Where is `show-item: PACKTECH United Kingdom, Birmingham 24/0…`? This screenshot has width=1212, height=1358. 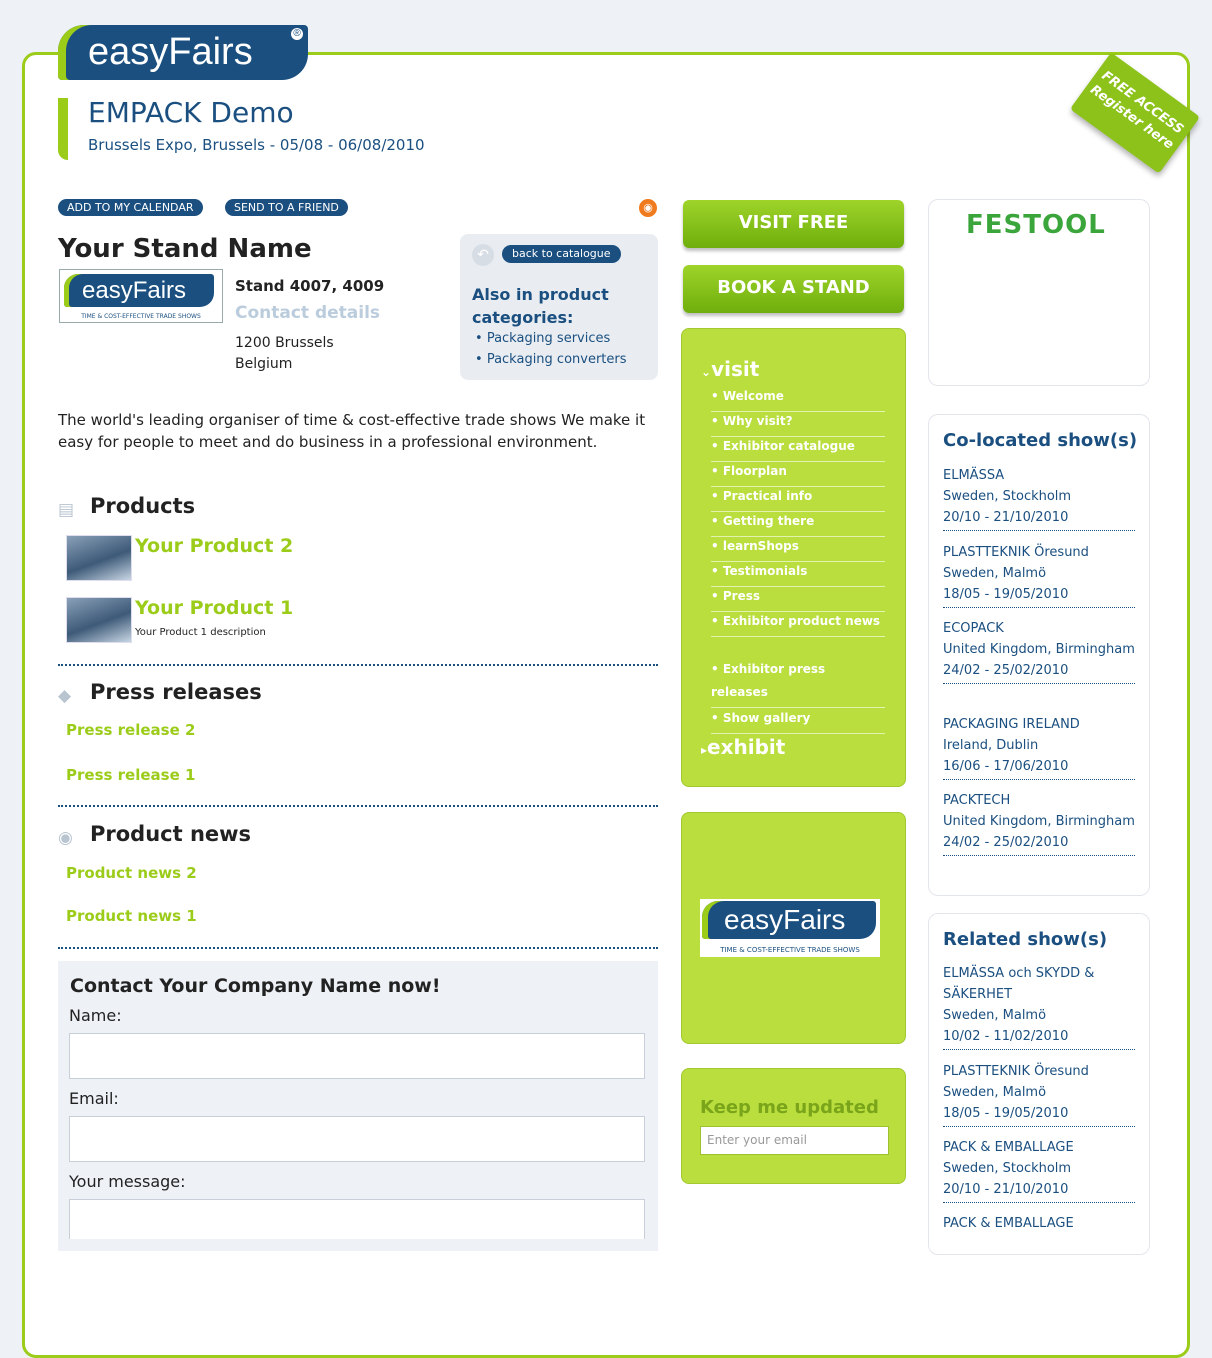
show-item: PACKTECH United Kingdom, Birmingham 24/0… is located at coordinates (1039, 823).